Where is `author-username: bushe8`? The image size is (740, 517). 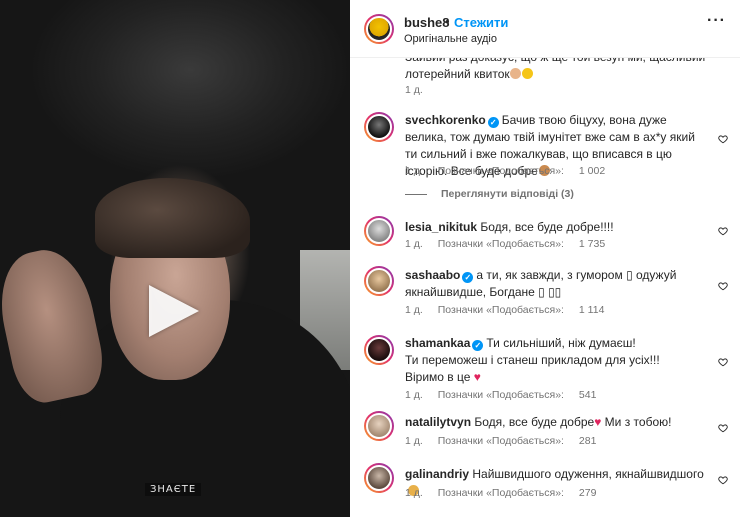
author-username: bushe8 is located at coordinates (427, 22).